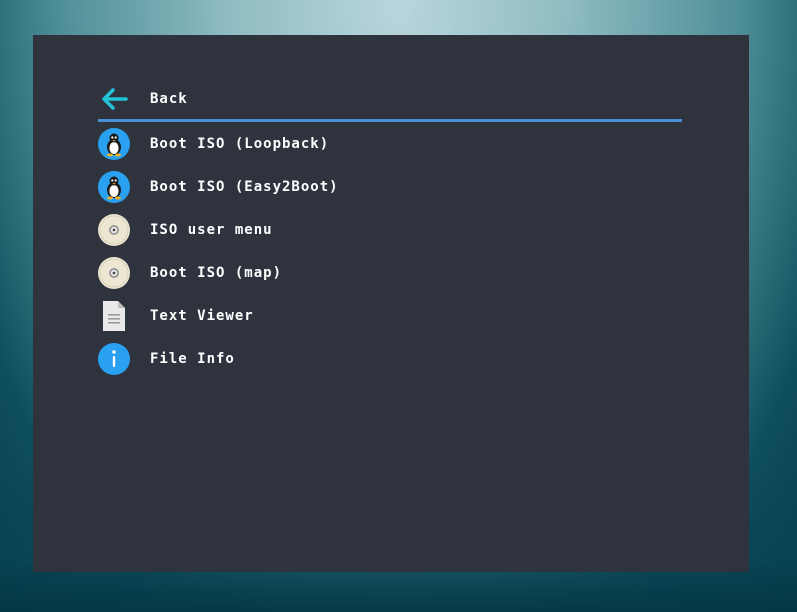  What do you see at coordinates (192, 358) in the screenshot?
I see `menu-item-label: File Info` at bounding box center [192, 358].